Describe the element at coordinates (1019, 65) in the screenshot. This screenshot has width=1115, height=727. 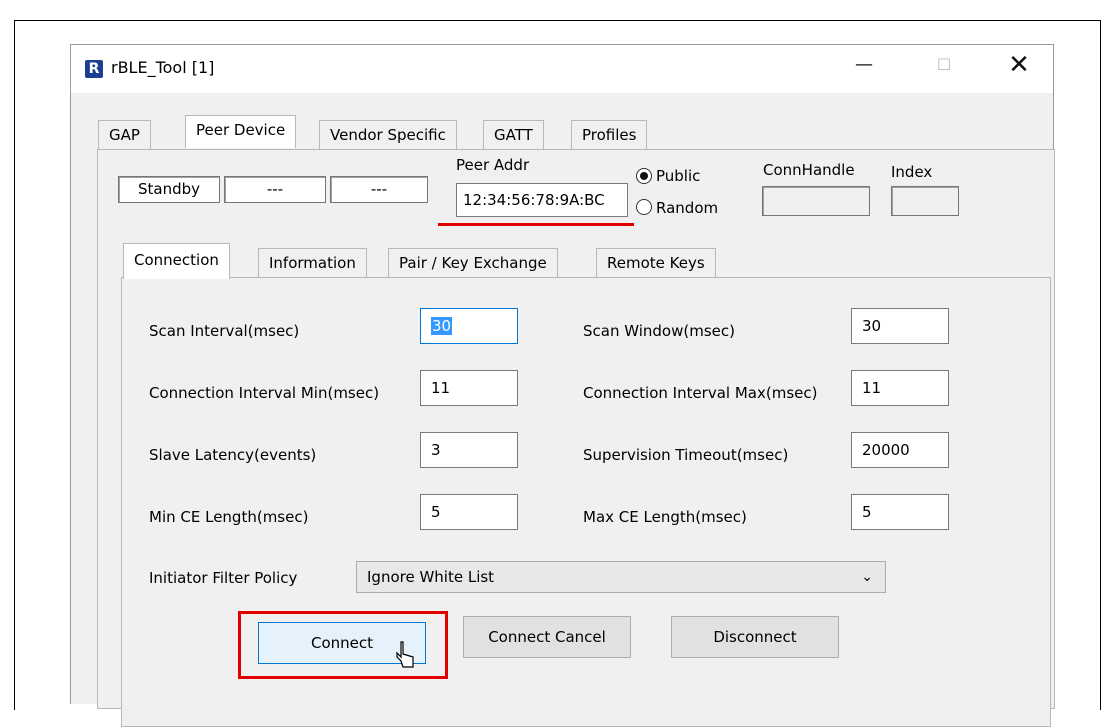
I see `close-icon: ✕` at that location.